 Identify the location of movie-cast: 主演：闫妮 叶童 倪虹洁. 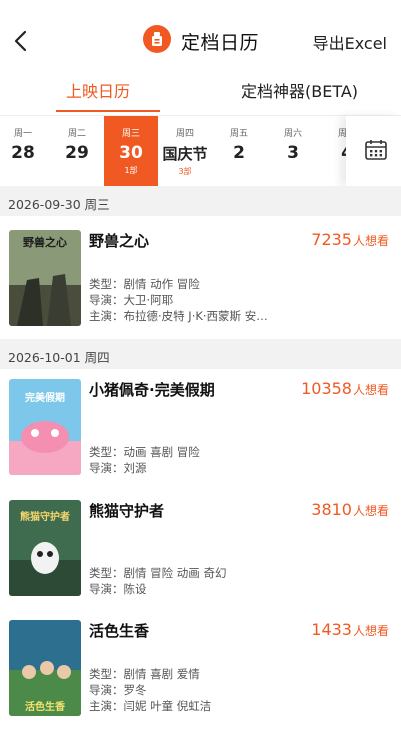
(150, 706).